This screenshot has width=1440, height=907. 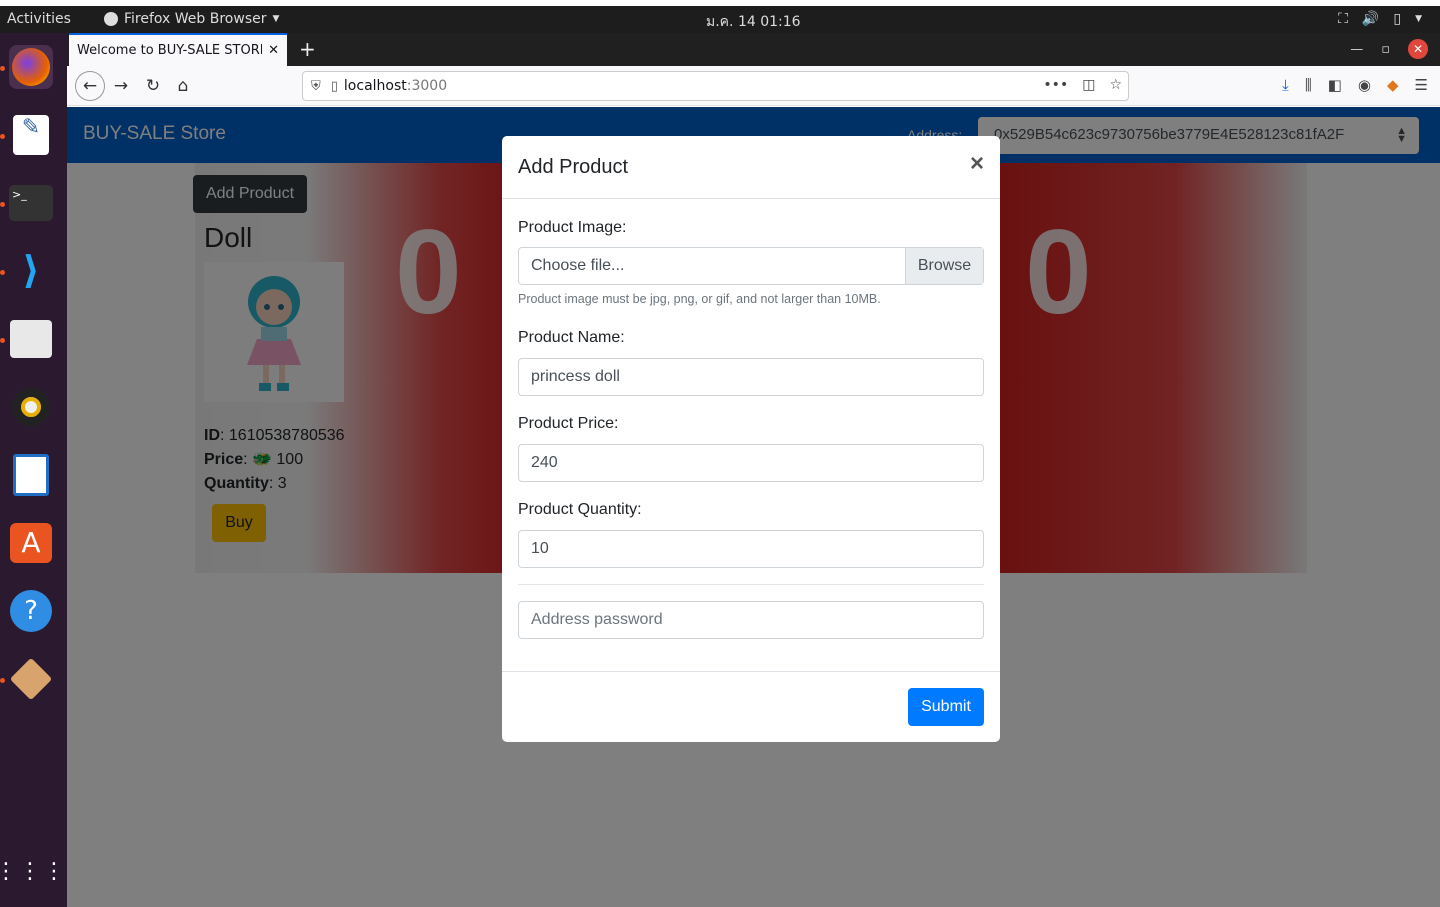 I want to click on forward-icon: →, so click(x=121, y=86).